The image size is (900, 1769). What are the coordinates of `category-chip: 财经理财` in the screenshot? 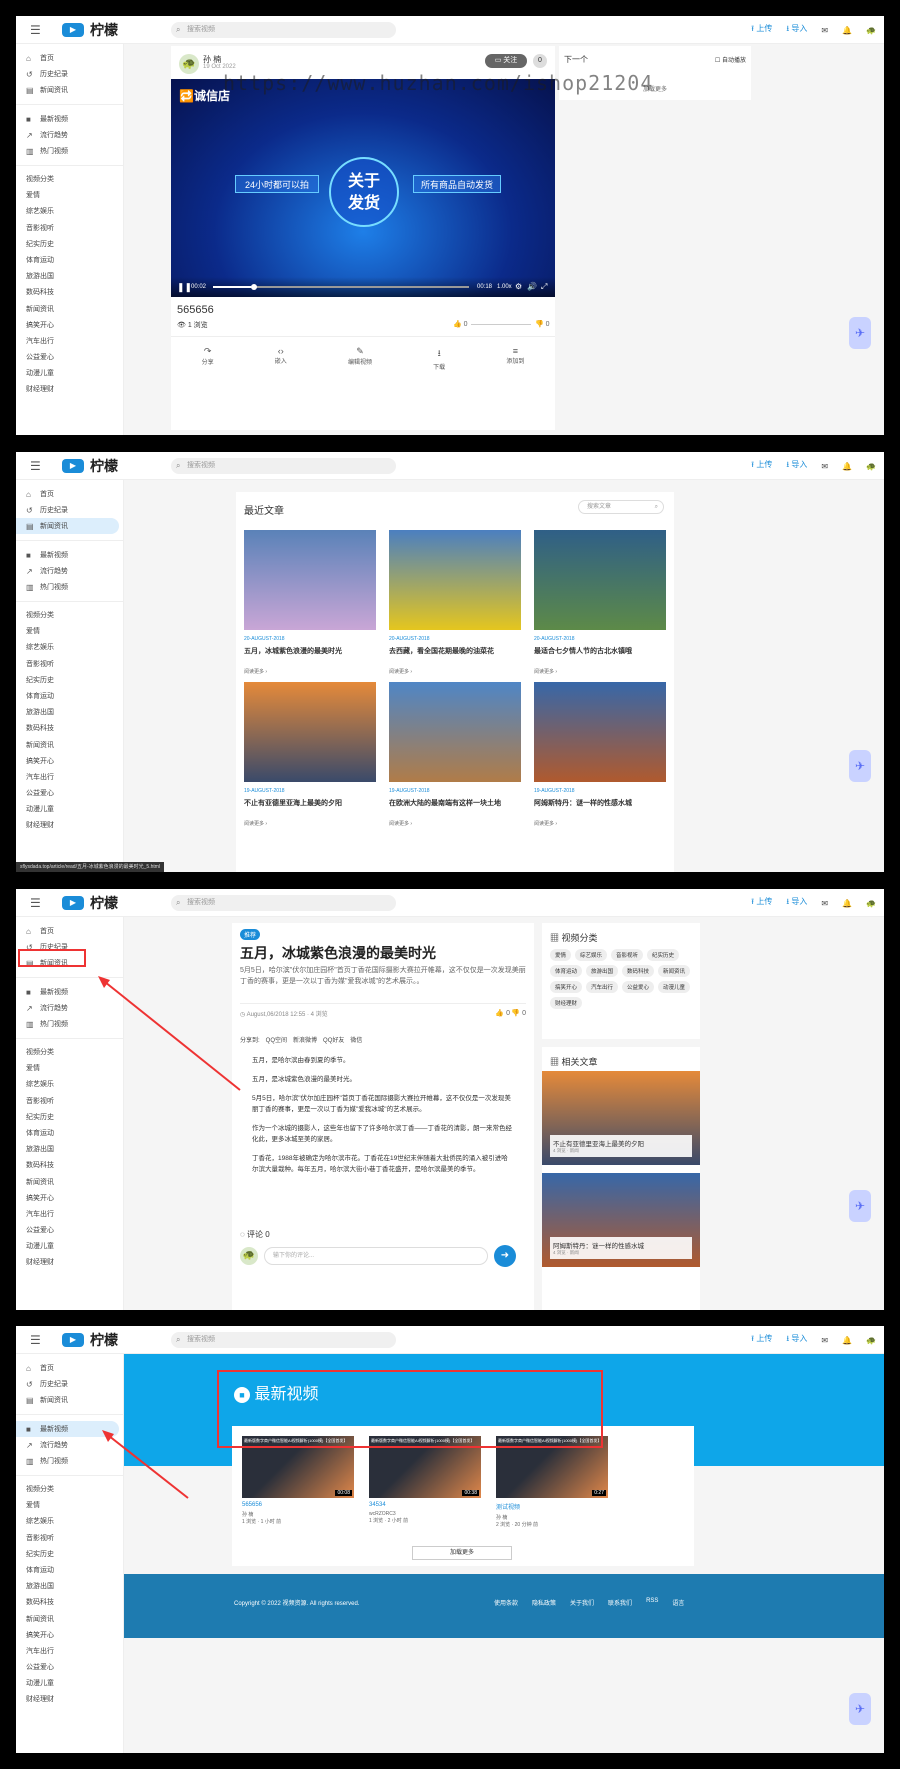 It's located at (566, 1003).